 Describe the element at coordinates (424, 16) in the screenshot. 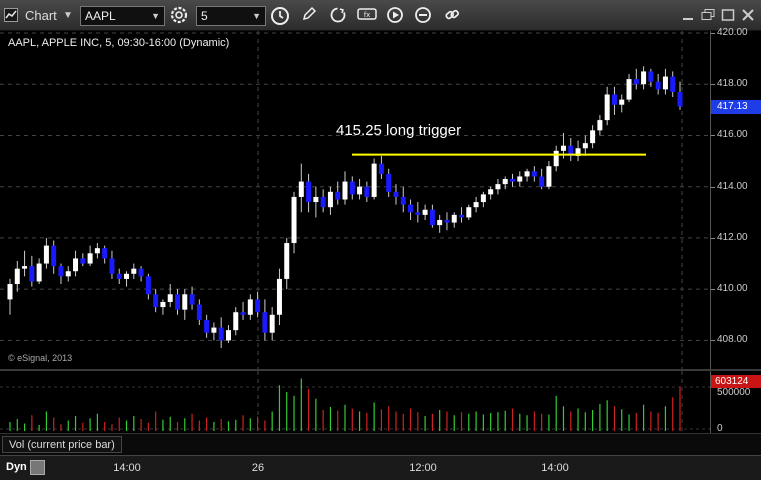

I see `zoom-out-icon` at that location.